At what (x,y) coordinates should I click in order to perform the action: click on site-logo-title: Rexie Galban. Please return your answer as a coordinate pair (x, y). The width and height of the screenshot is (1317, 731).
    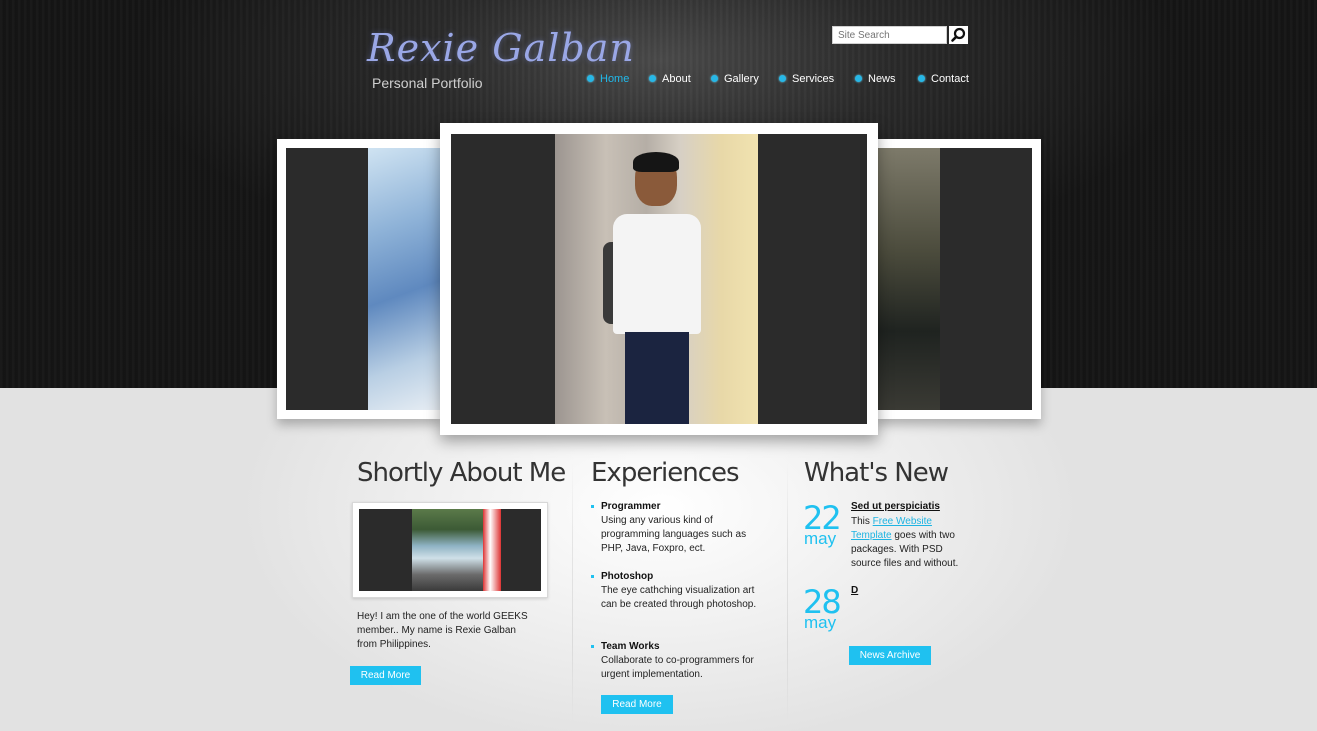
    Looking at the image, I should click on (501, 48).